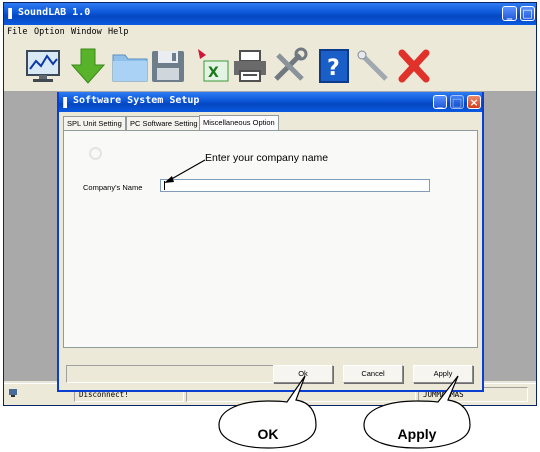 The width and height of the screenshot is (540, 452). What do you see at coordinates (270, 33) in the screenshot?
I see `menubar: File Option Window Help` at bounding box center [270, 33].